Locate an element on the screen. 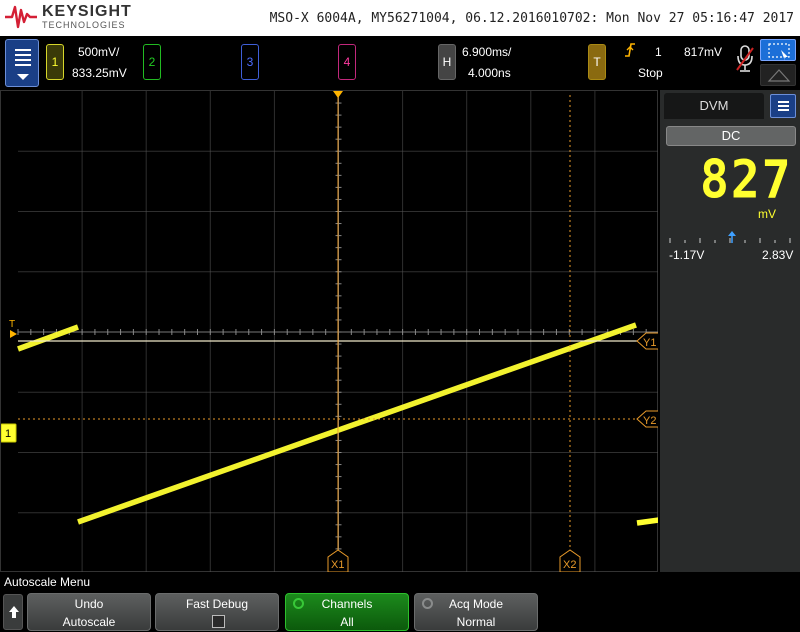 This screenshot has width=800, height=632. rising-edge-icon is located at coordinates (630, 51).